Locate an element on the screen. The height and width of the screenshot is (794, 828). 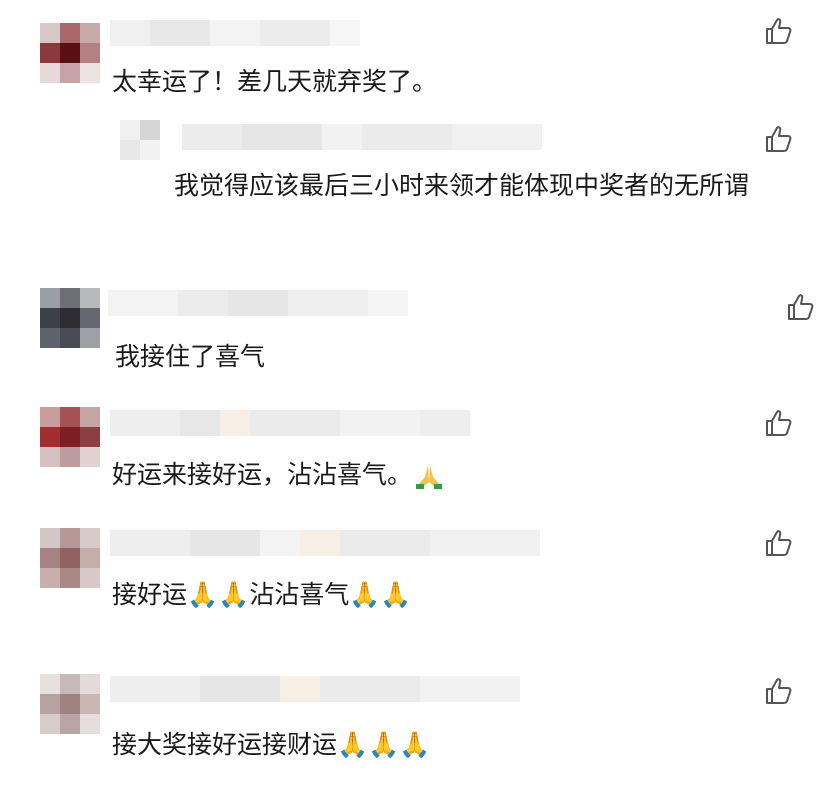
comment-text: 太幸运了！差几天就弃奖了。 is located at coordinates (275, 81).